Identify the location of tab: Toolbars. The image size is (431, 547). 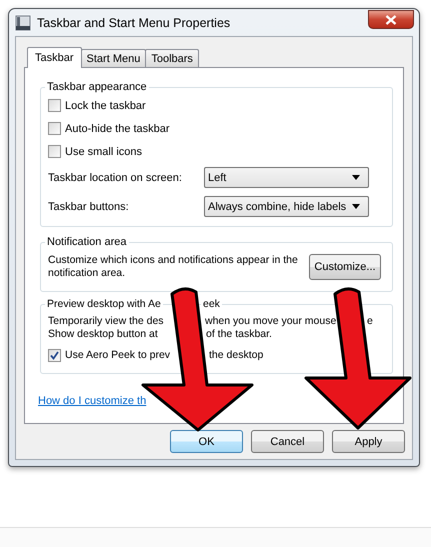
(172, 58).